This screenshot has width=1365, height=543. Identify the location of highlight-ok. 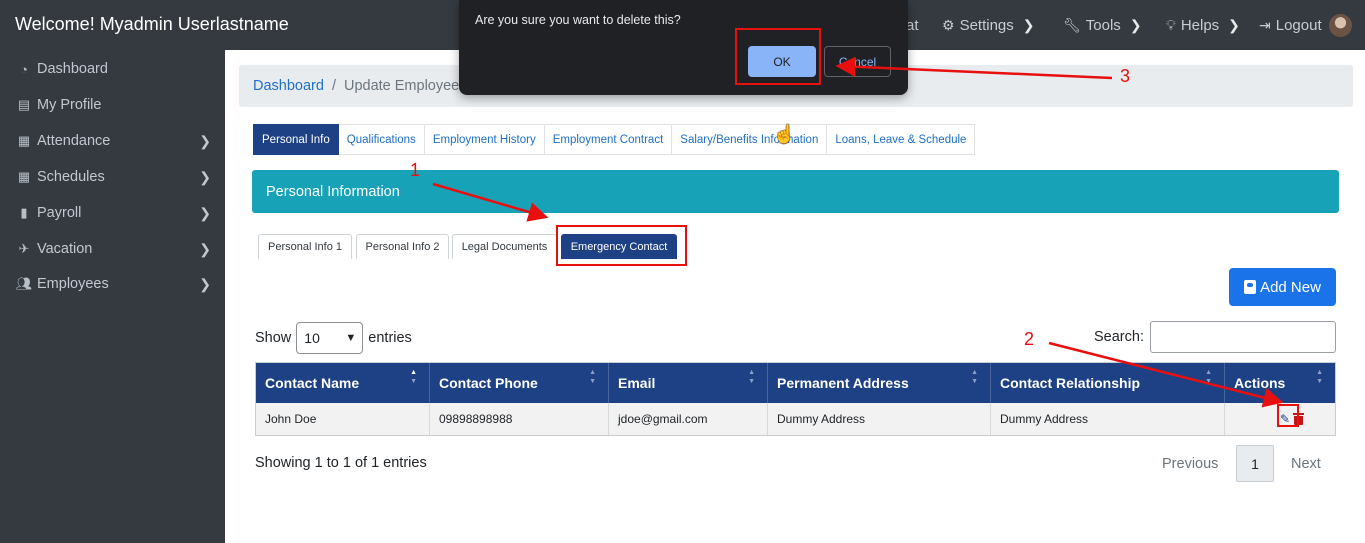
(778, 56).